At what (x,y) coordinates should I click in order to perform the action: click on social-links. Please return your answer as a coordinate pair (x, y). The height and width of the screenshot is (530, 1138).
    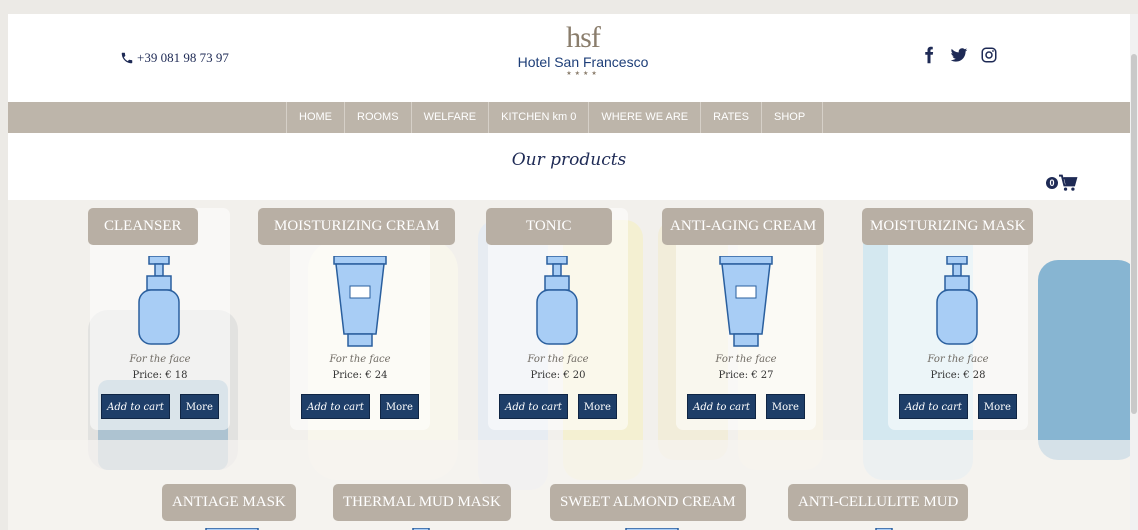
    Looking at the image, I should click on (959, 55).